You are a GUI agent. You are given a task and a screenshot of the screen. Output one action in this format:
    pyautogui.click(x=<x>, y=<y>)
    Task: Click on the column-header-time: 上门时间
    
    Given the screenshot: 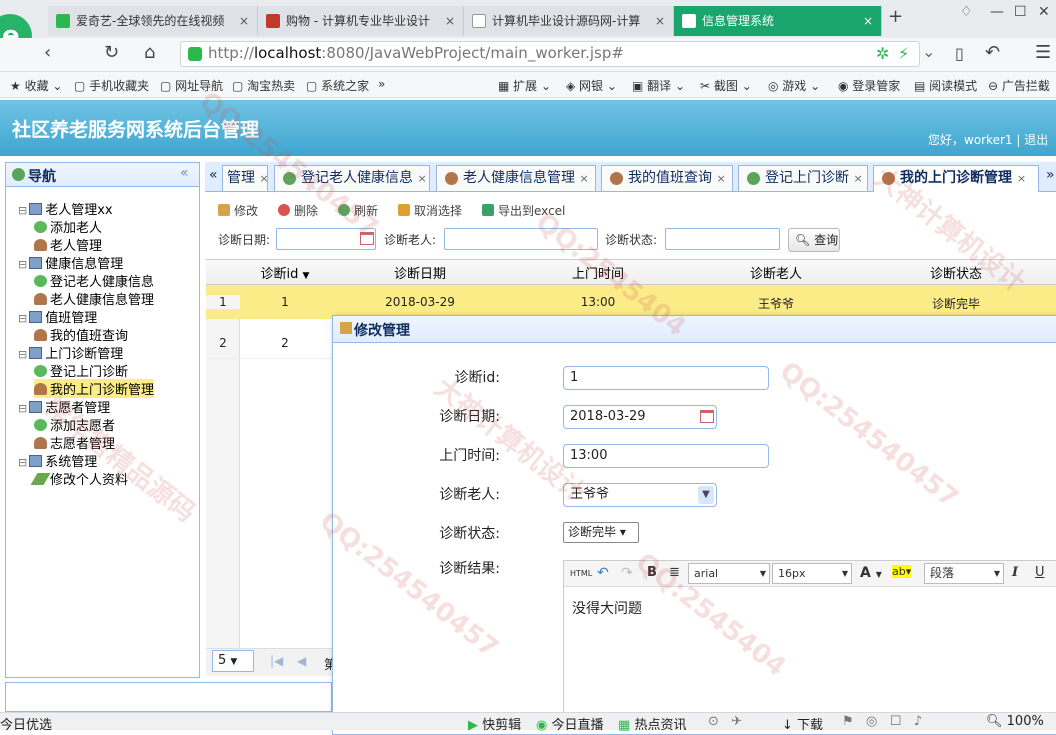 What is the action you would take?
    pyautogui.click(x=598, y=272)
    